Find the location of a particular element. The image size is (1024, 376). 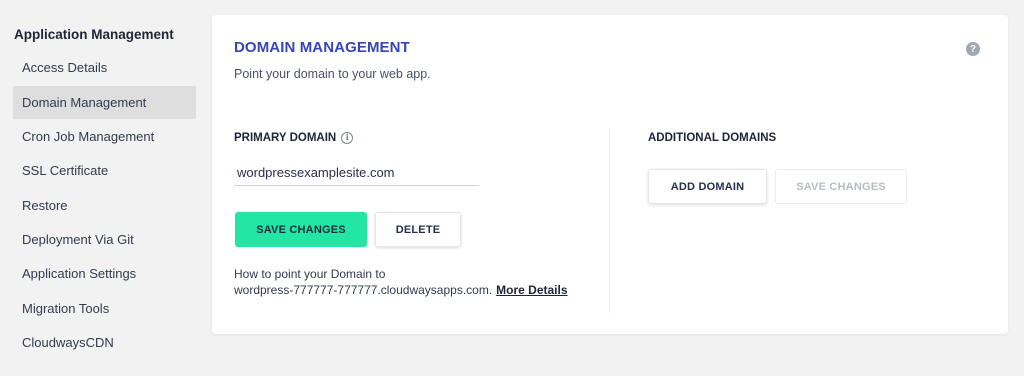

save-changes-button: SAVE CHANGES is located at coordinates (301, 229).